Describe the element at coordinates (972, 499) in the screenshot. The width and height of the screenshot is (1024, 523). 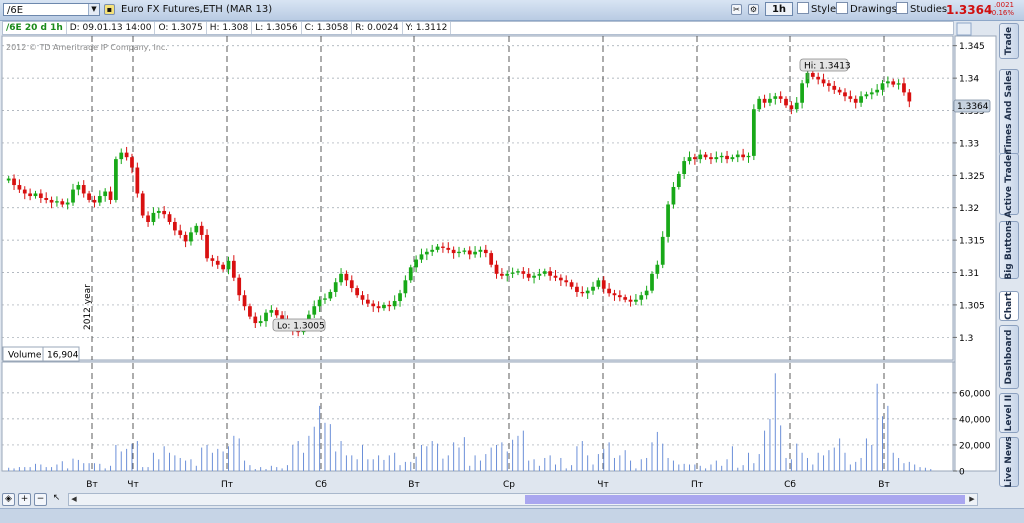
I see `scroll-right-icon: ▶` at that location.